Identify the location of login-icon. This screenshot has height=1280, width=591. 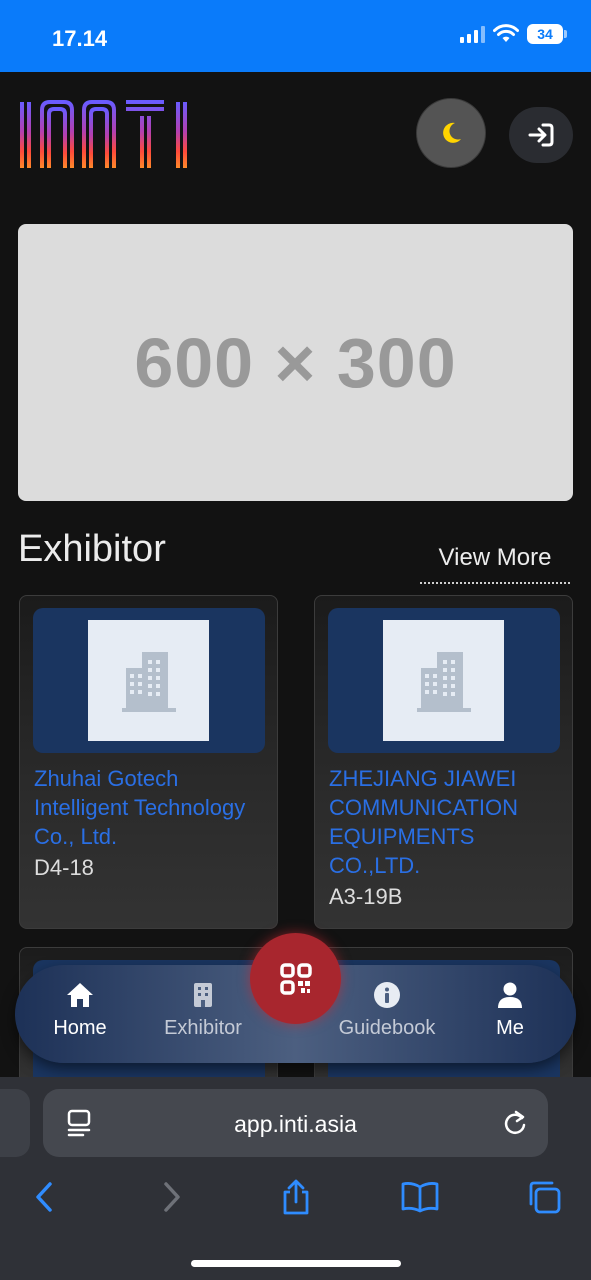
(541, 135).